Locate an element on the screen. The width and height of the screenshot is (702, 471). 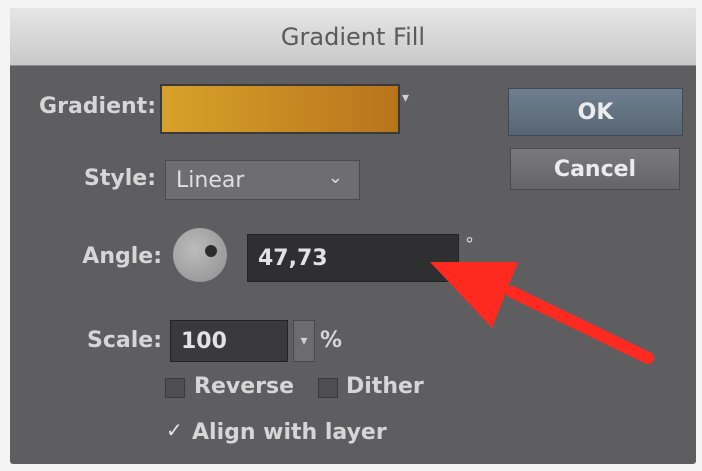
scale-unit: % is located at coordinates (331, 340).